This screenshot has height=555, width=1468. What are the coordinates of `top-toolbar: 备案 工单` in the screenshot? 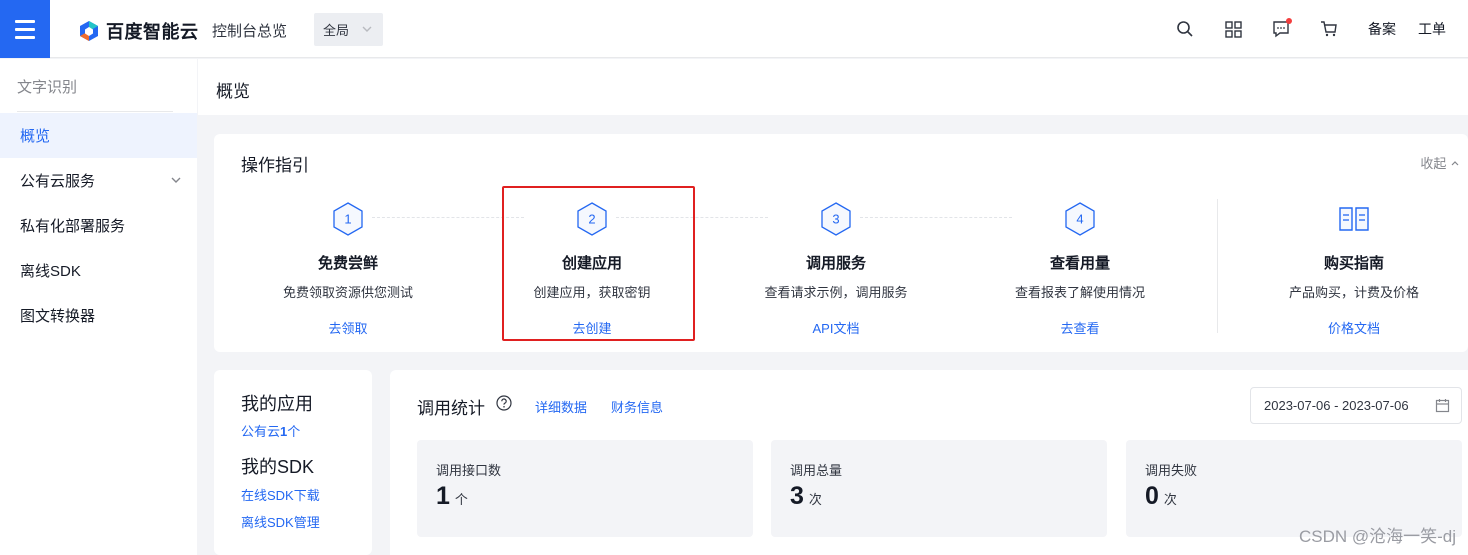 It's located at (1311, 29).